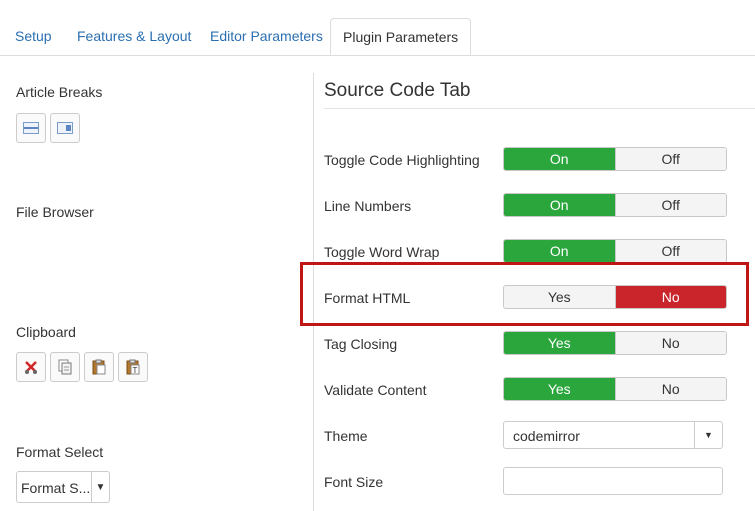  What do you see at coordinates (368, 206) in the screenshot?
I see `line-numbers-label: Line Numbers` at bounding box center [368, 206].